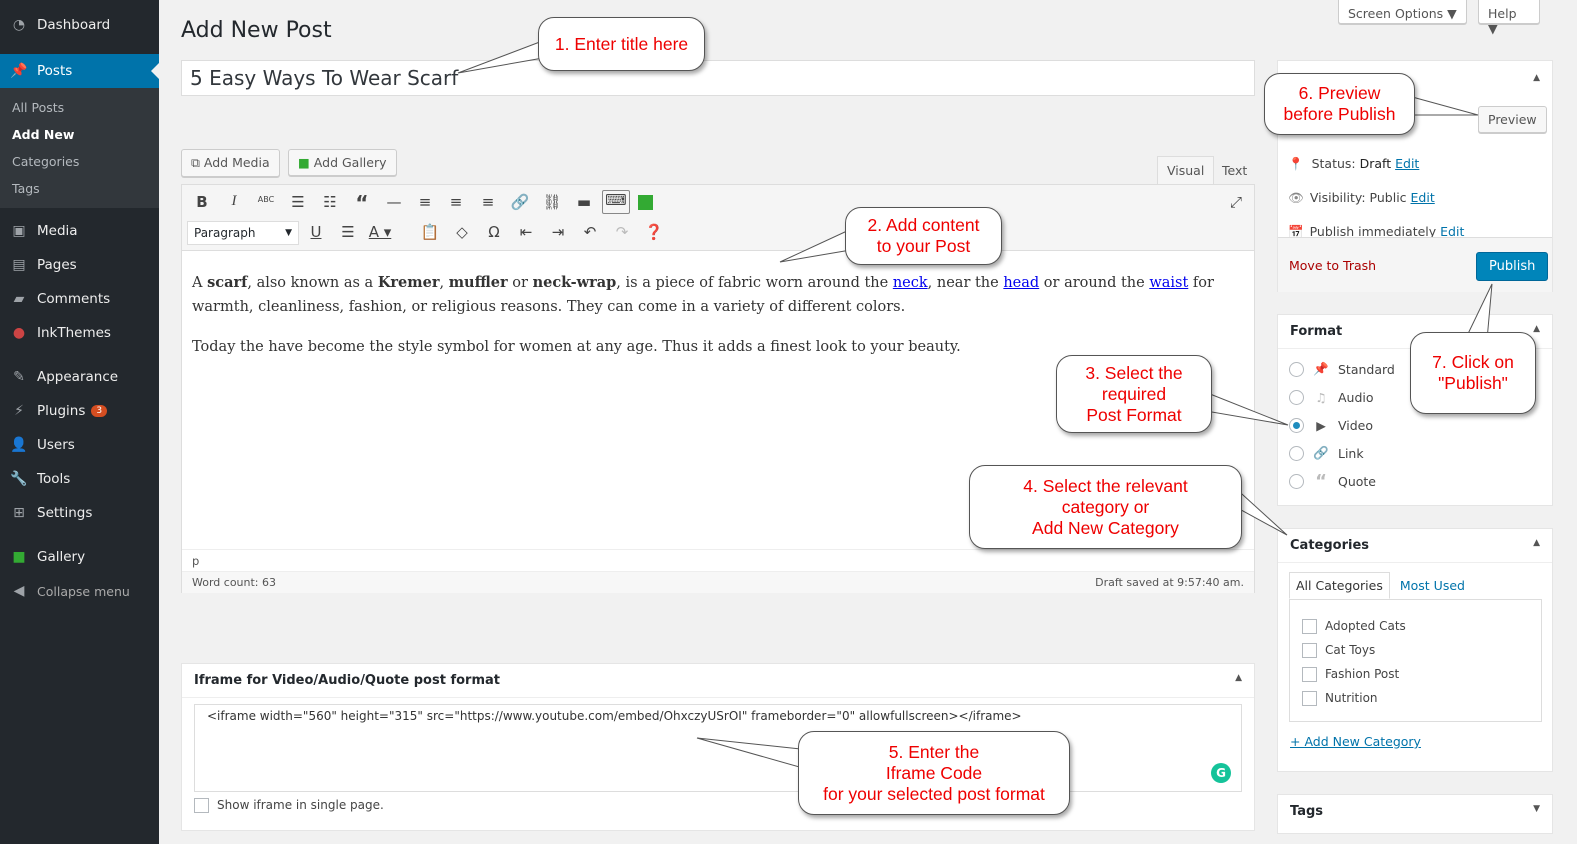 The width and height of the screenshot is (1577, 844). I want to click on callout-preview: 6. Preview before Publish, so click(1339, 104).